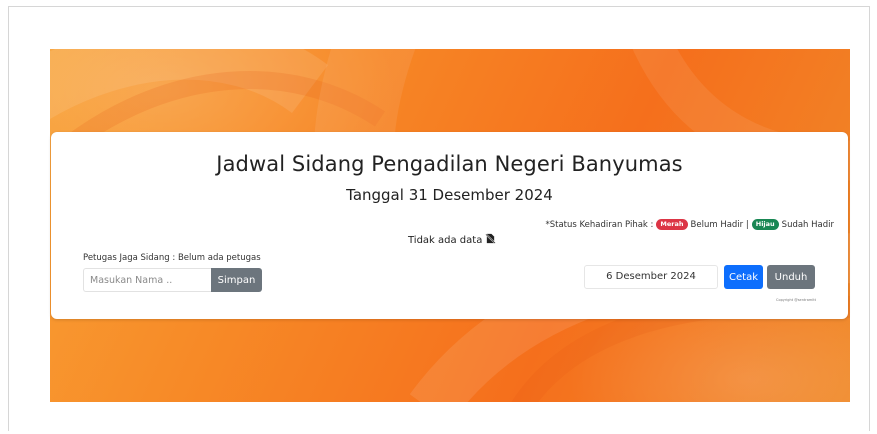 The width and height of the screenshot is (877, 434). What do you see at coordinates (791, 277) in the screenshot?
I see `download-button: Unduh` at bounding box center [791, 277].